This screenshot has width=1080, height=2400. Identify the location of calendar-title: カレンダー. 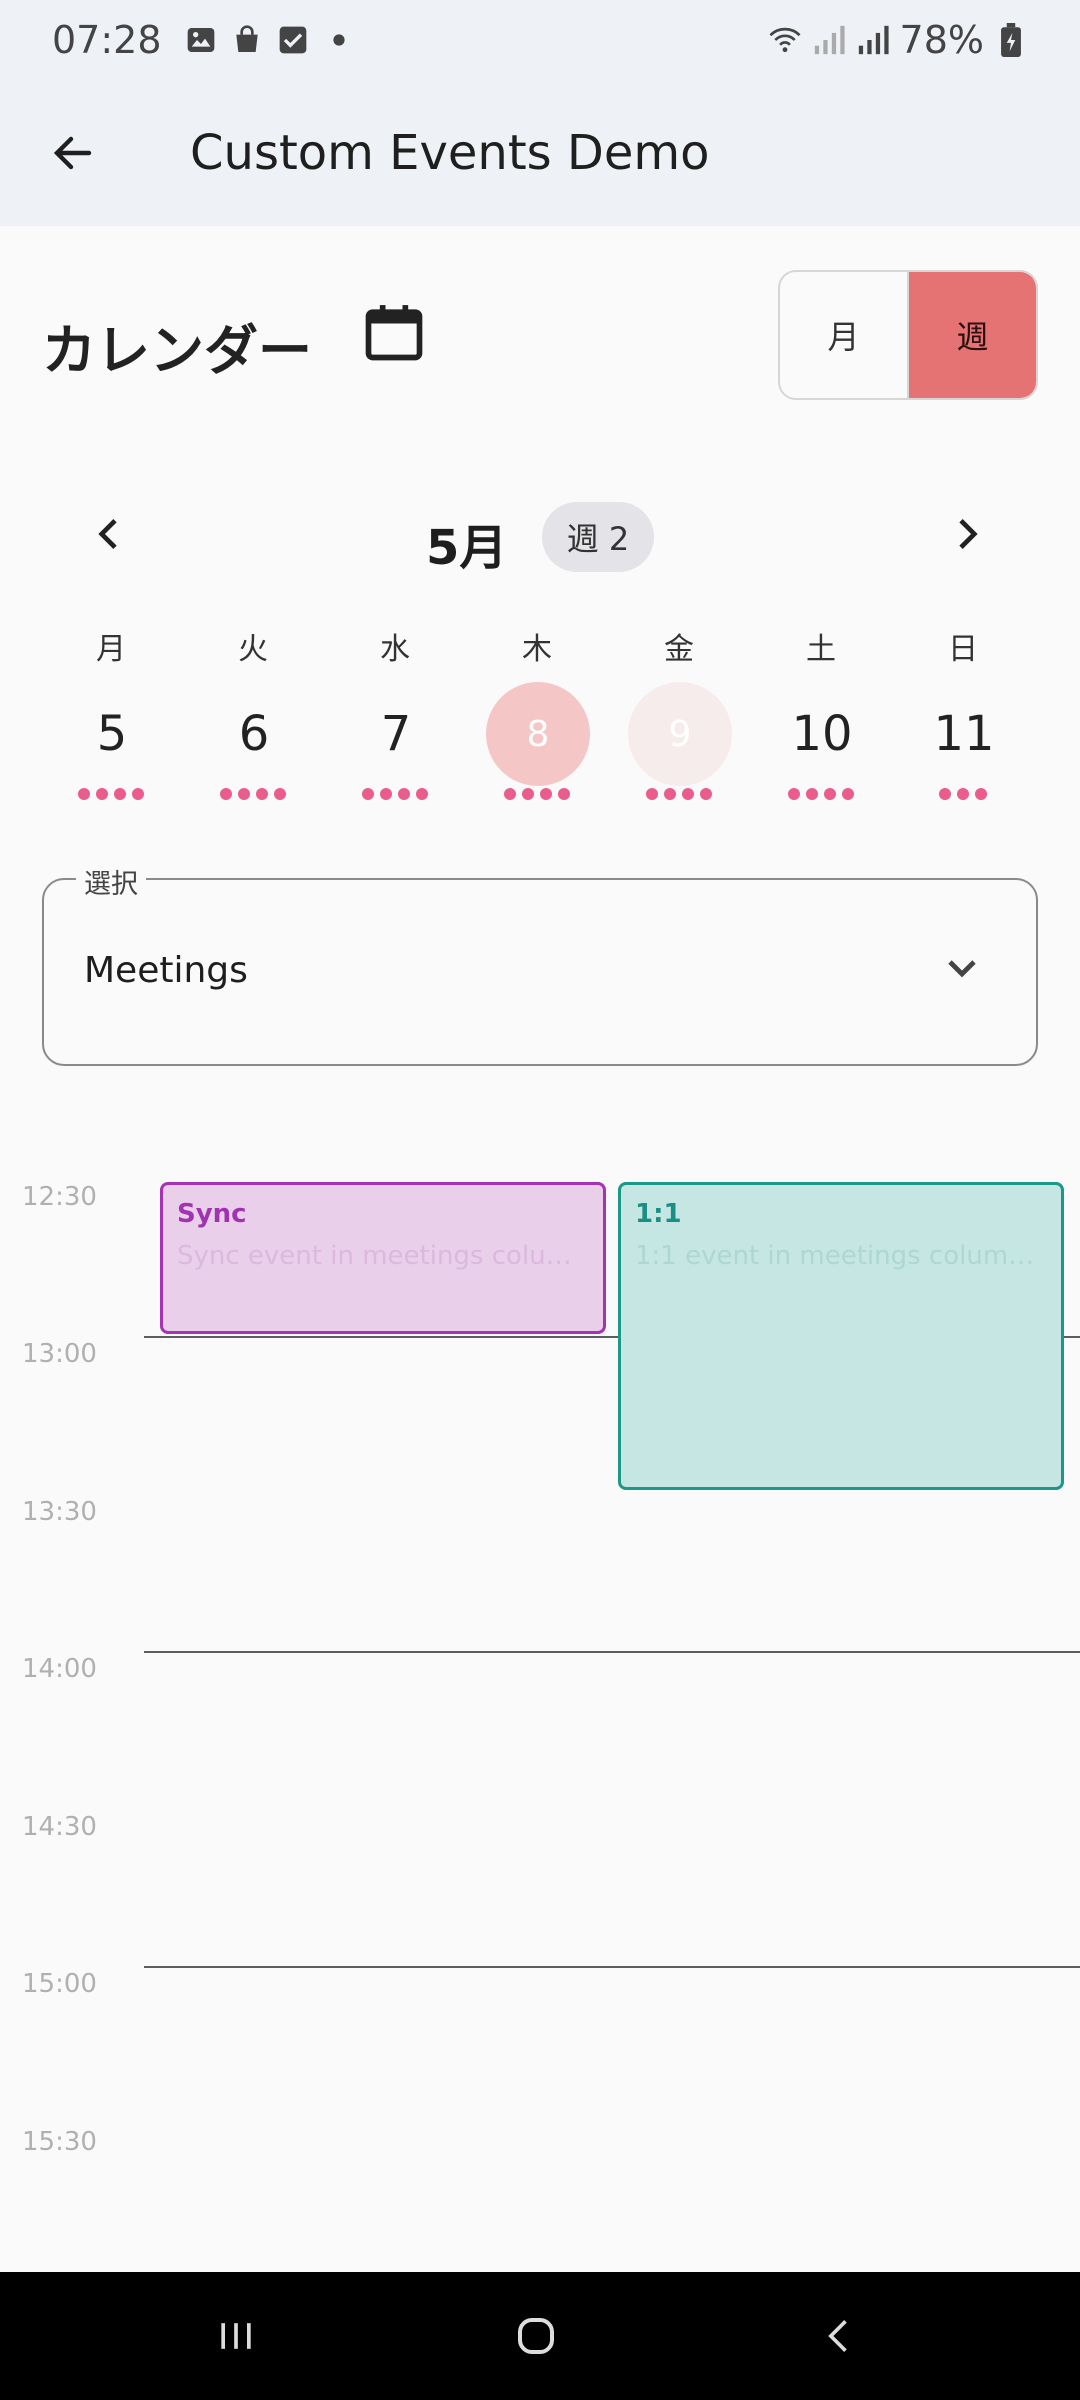
(177, 350).